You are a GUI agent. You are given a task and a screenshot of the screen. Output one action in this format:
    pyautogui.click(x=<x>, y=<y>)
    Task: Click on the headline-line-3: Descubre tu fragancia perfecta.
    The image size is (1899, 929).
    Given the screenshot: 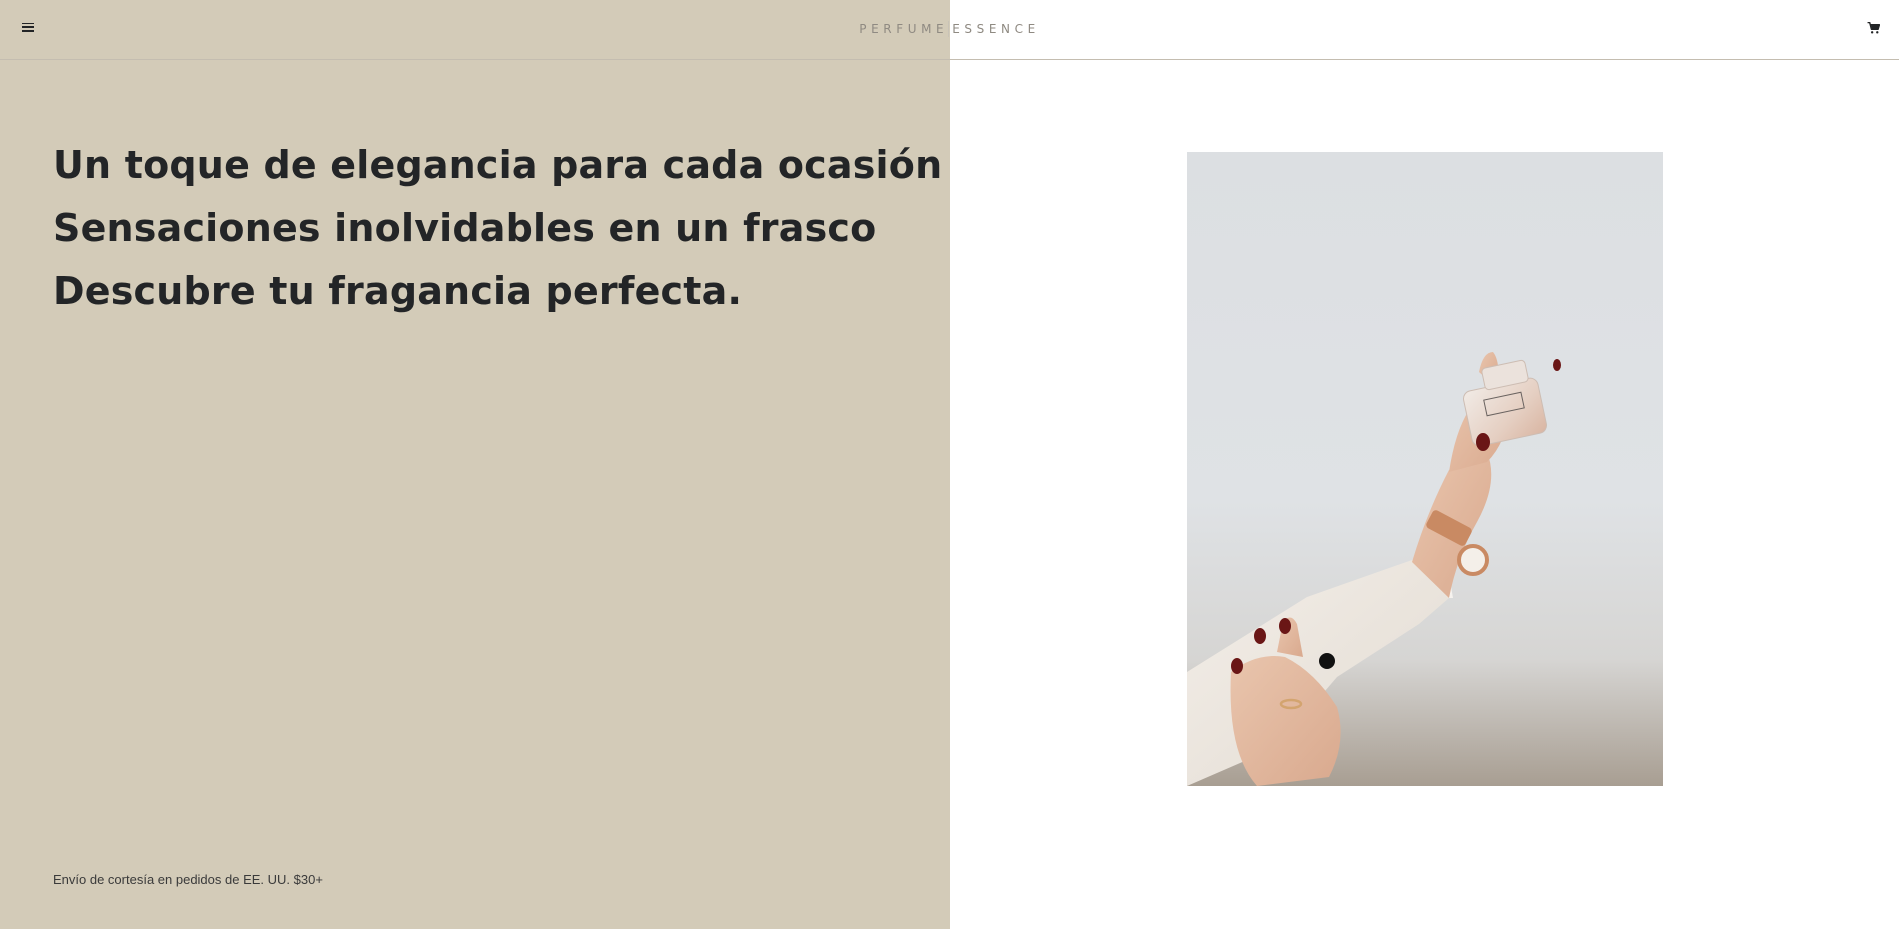 What is the action you would take?
    pyautogui.click(x=398, y=291)
    